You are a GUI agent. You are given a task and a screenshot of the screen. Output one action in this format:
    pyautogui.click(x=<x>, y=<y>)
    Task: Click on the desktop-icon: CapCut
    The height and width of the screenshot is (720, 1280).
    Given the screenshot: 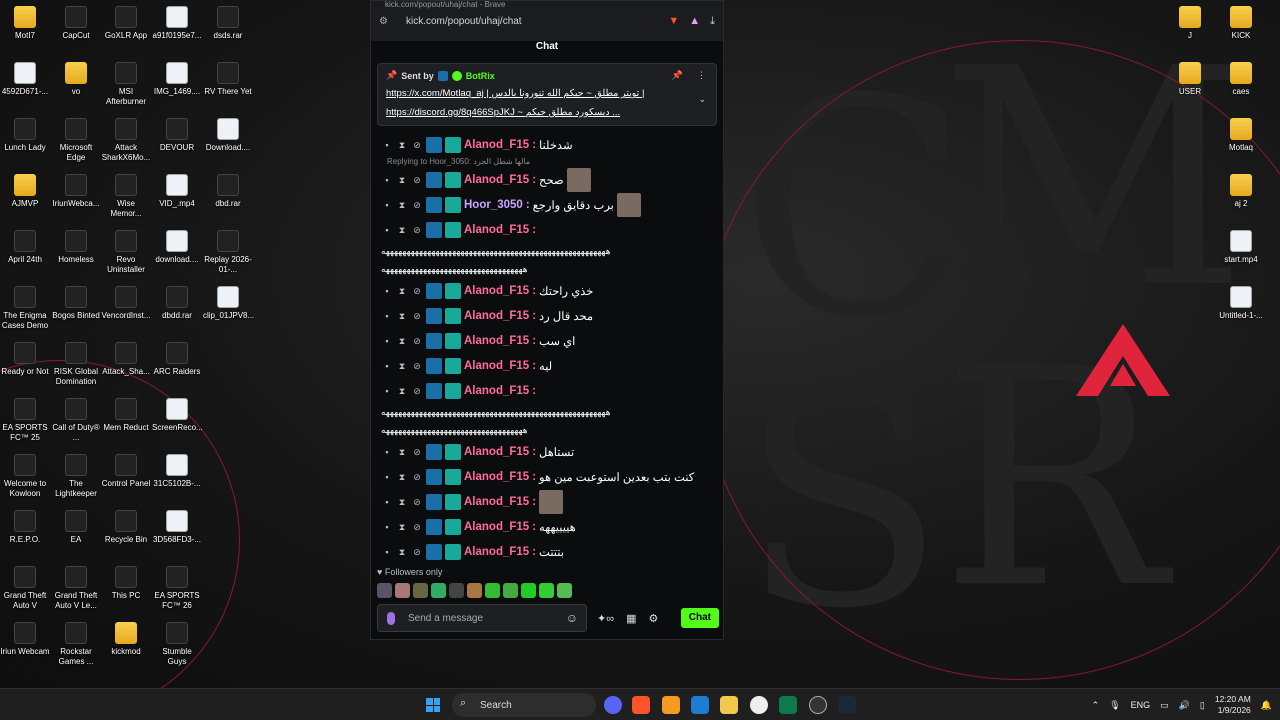 What is the action you would take?
    pyautogui.click(x=76, y=23)
    